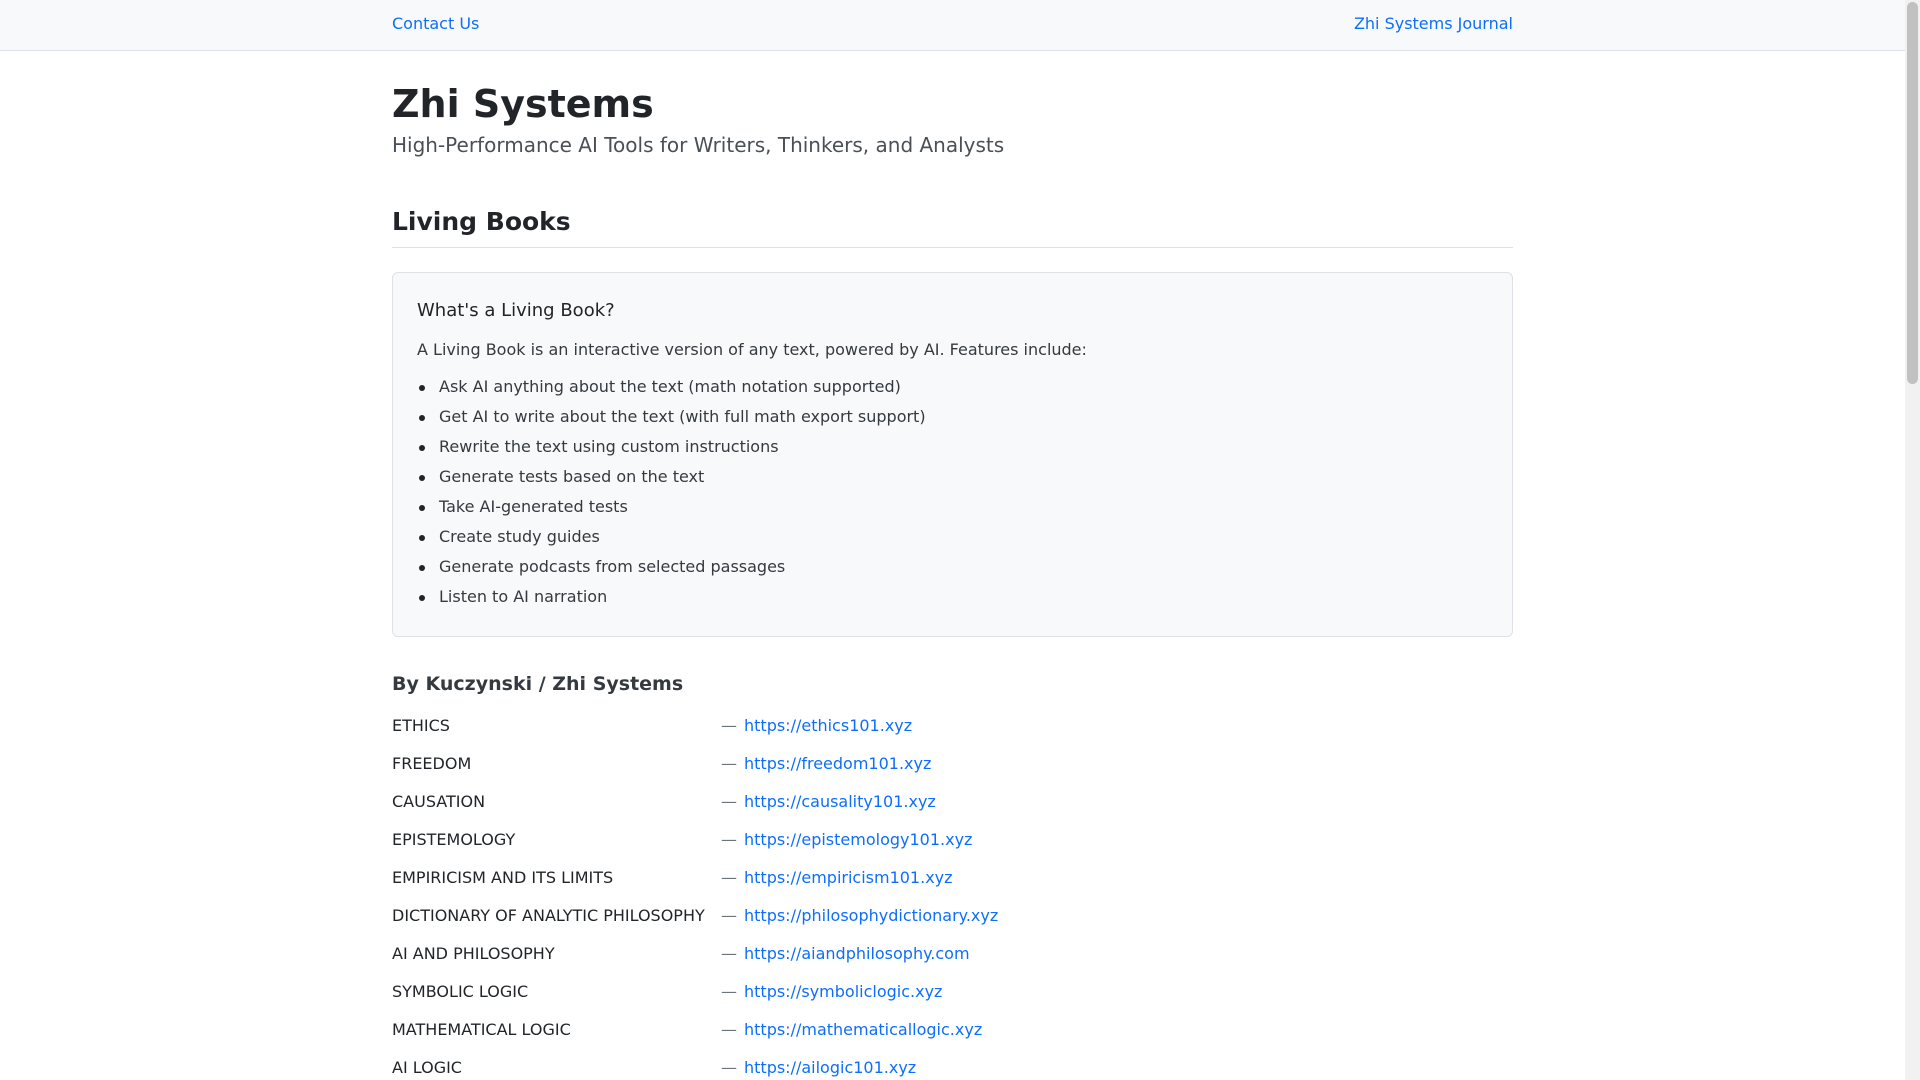 This screenshot has height=1080, width=1920. Describe the element at coordinates (523, 104) in the screenshot. I see `site-title: Zhi Systems` at that location.